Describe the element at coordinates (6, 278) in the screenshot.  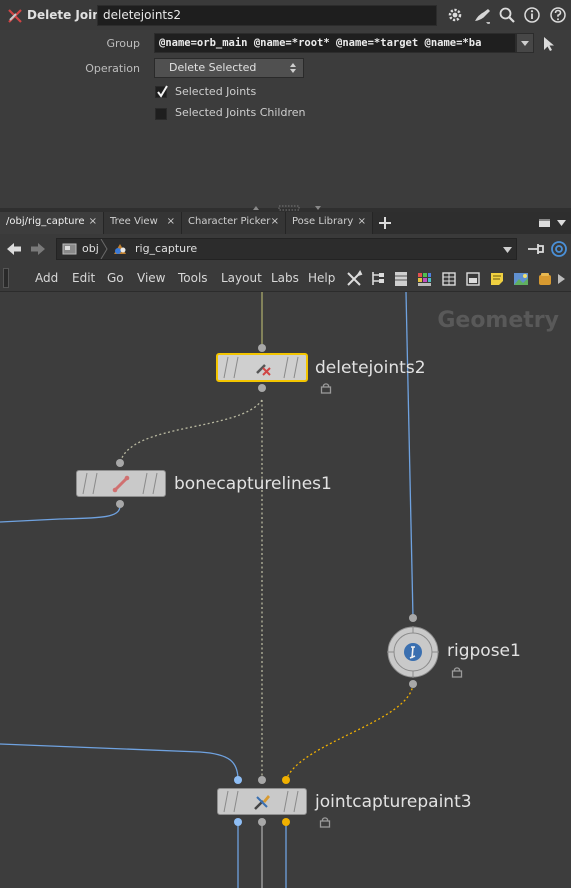
I see `toolbar-handle` at that location.